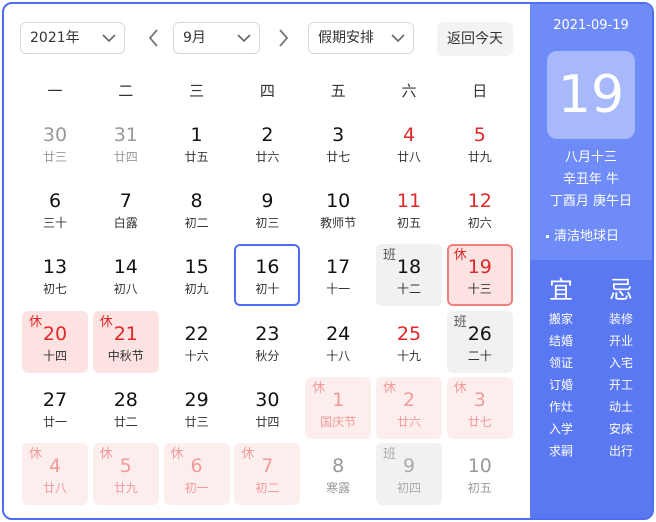  Describe the element at coordinates (409, 275) in the screenshot. I see `day-cell: 班 18 十二` at that location.